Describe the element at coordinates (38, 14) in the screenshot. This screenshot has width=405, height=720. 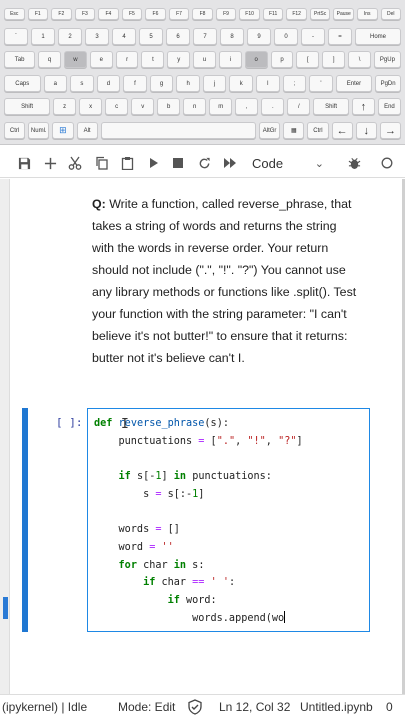
I see `key-f1: F1` at that location.